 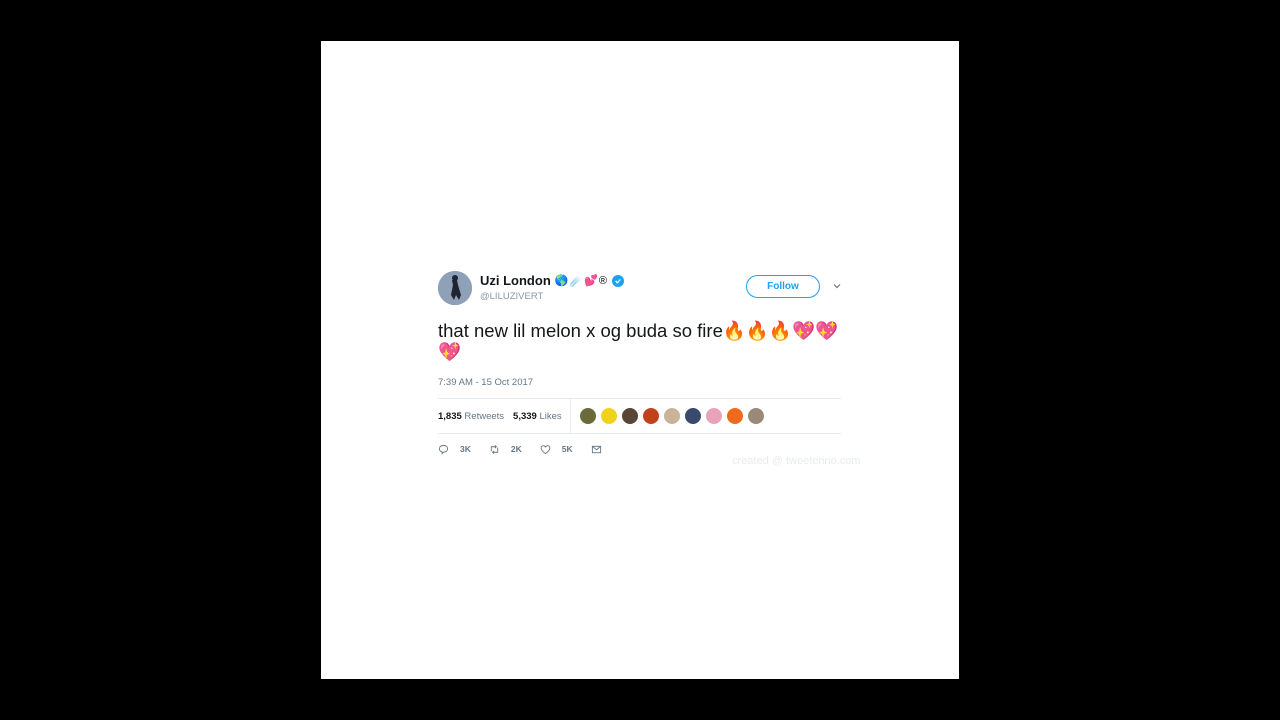 What do you see at coordinates (550, 416) in the screenshot?
I see `likes-label: Likes` at bounding box center [550, 416].